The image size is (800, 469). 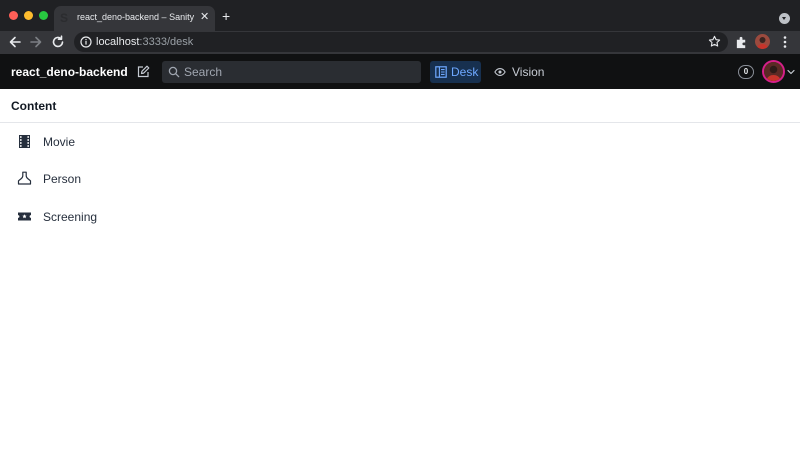 What do you see at coordinates (400, 216) in the screenshot?
I see `list-item-screening: Screening` at bounding box center [400, 216].